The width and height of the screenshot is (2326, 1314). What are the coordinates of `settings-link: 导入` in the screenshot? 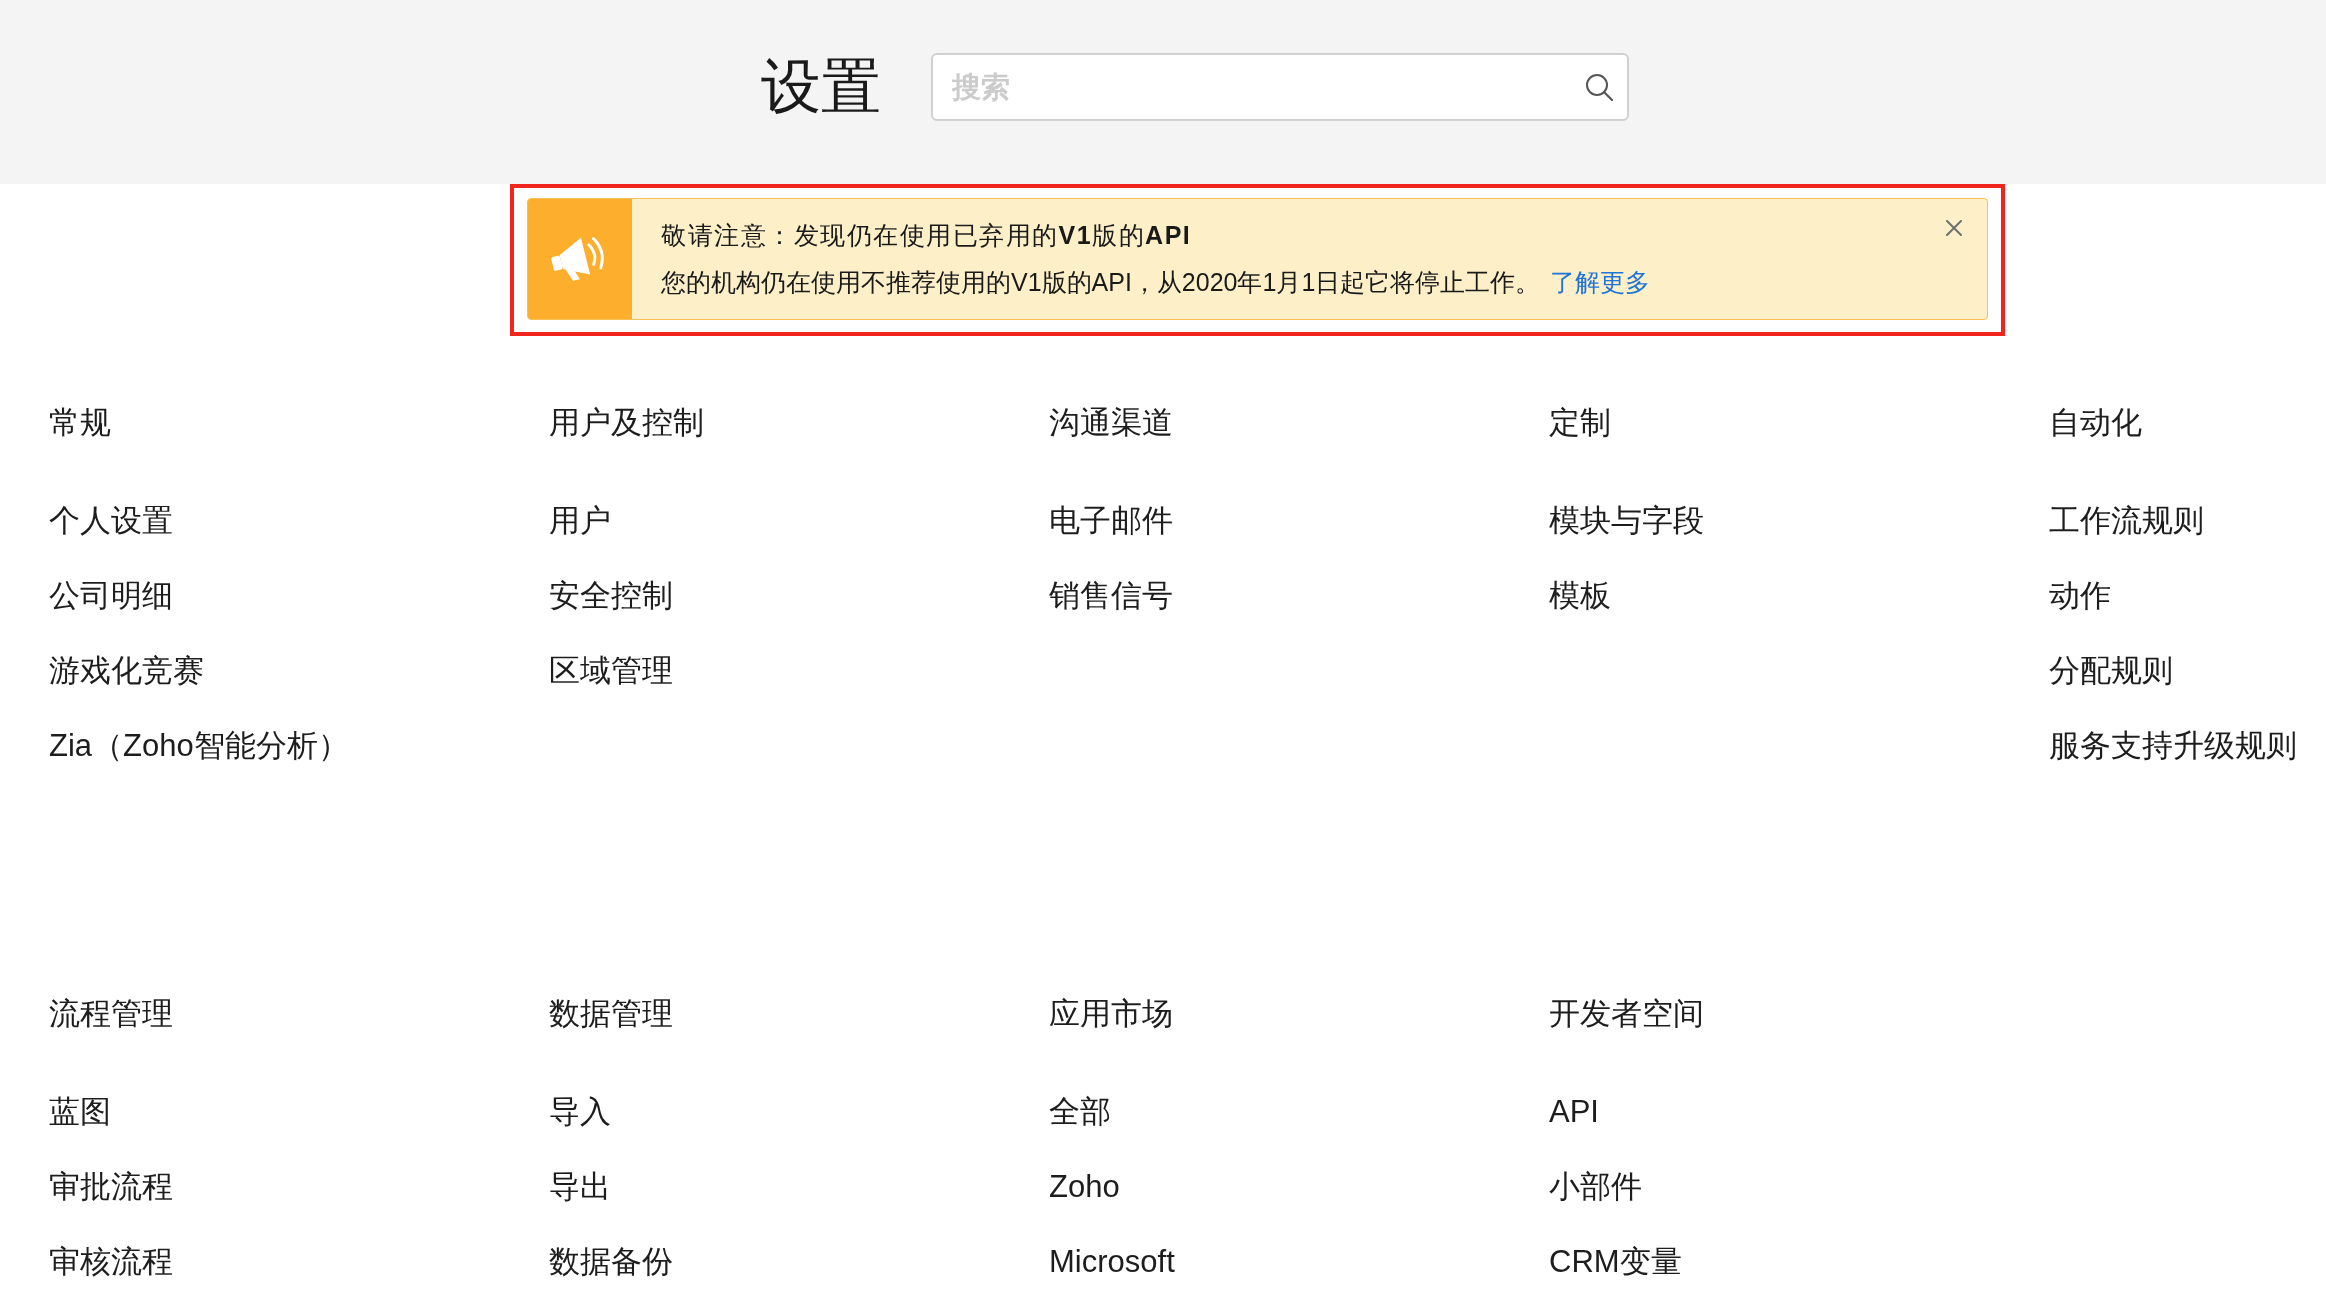 It's located at (580, 1112).